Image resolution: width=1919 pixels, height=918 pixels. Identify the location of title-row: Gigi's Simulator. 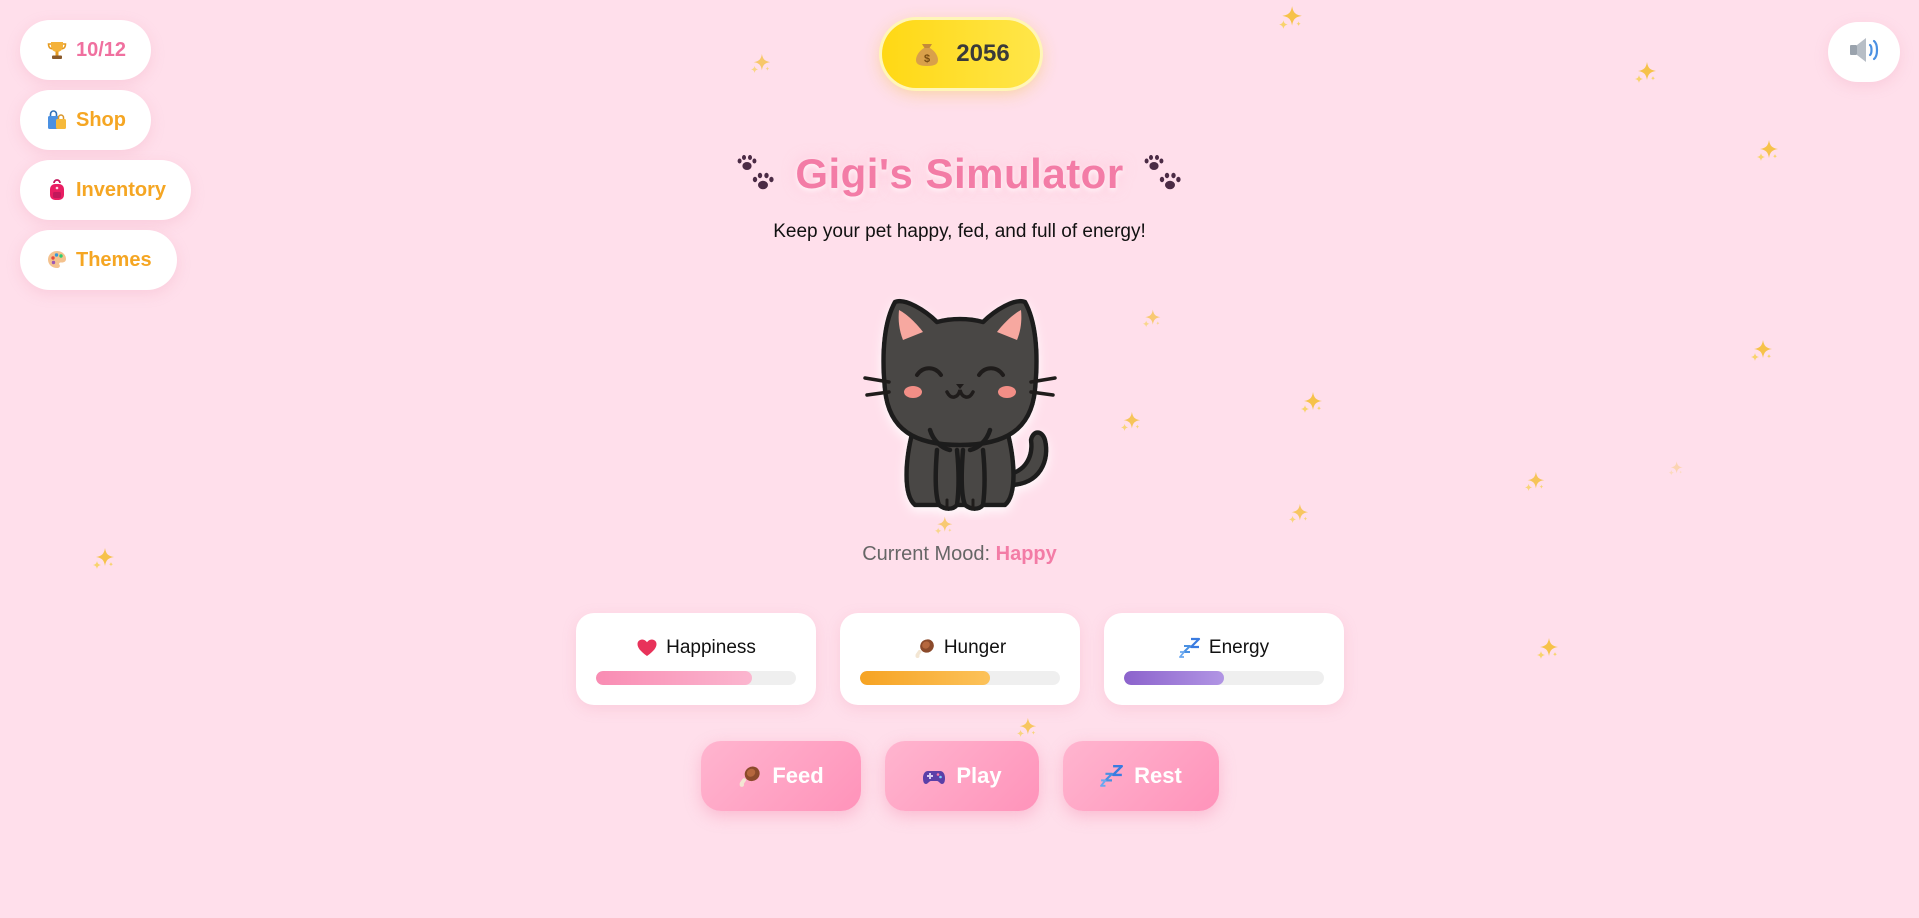
(959, 174).